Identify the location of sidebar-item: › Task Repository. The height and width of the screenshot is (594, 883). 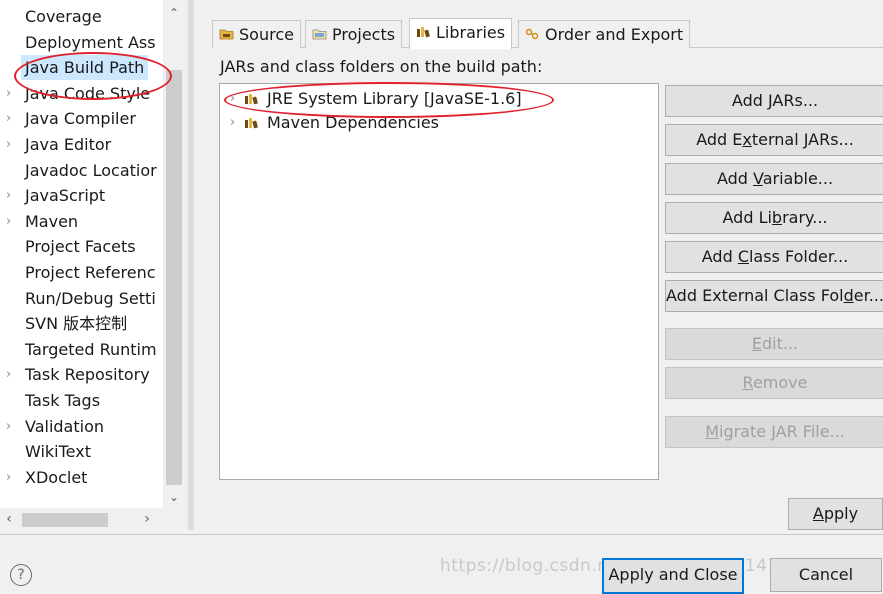
(81, 374).